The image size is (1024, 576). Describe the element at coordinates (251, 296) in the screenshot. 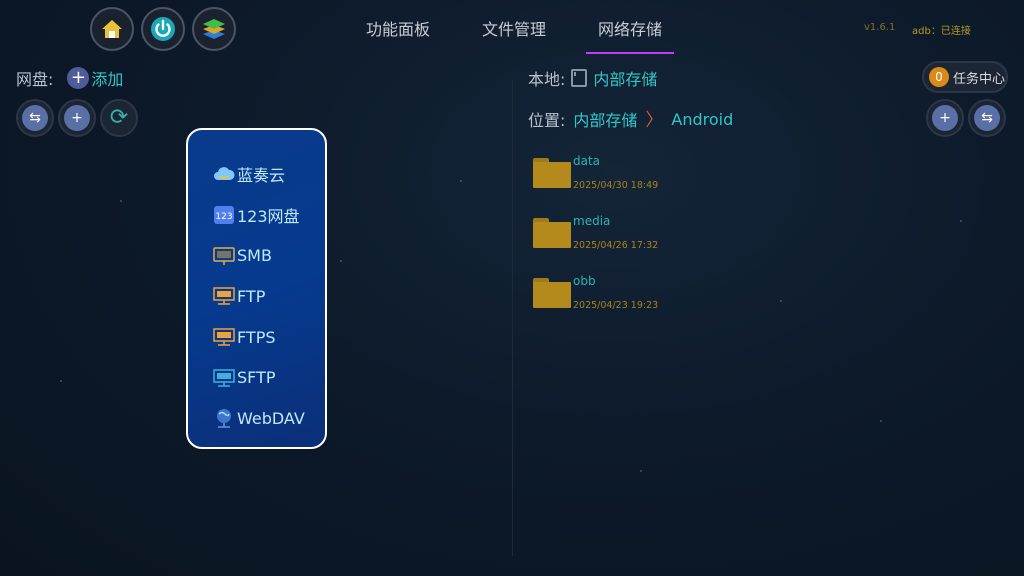

I see `popup-item-label: FTP` at that location.